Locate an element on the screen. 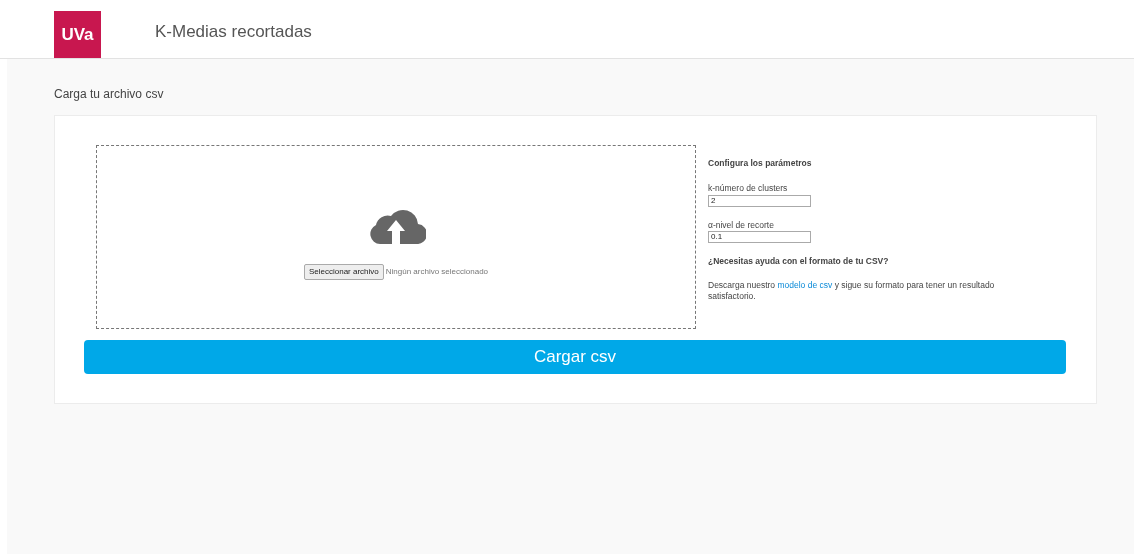  params-title: Configura los parámetros is located at coordinates (760, 163).